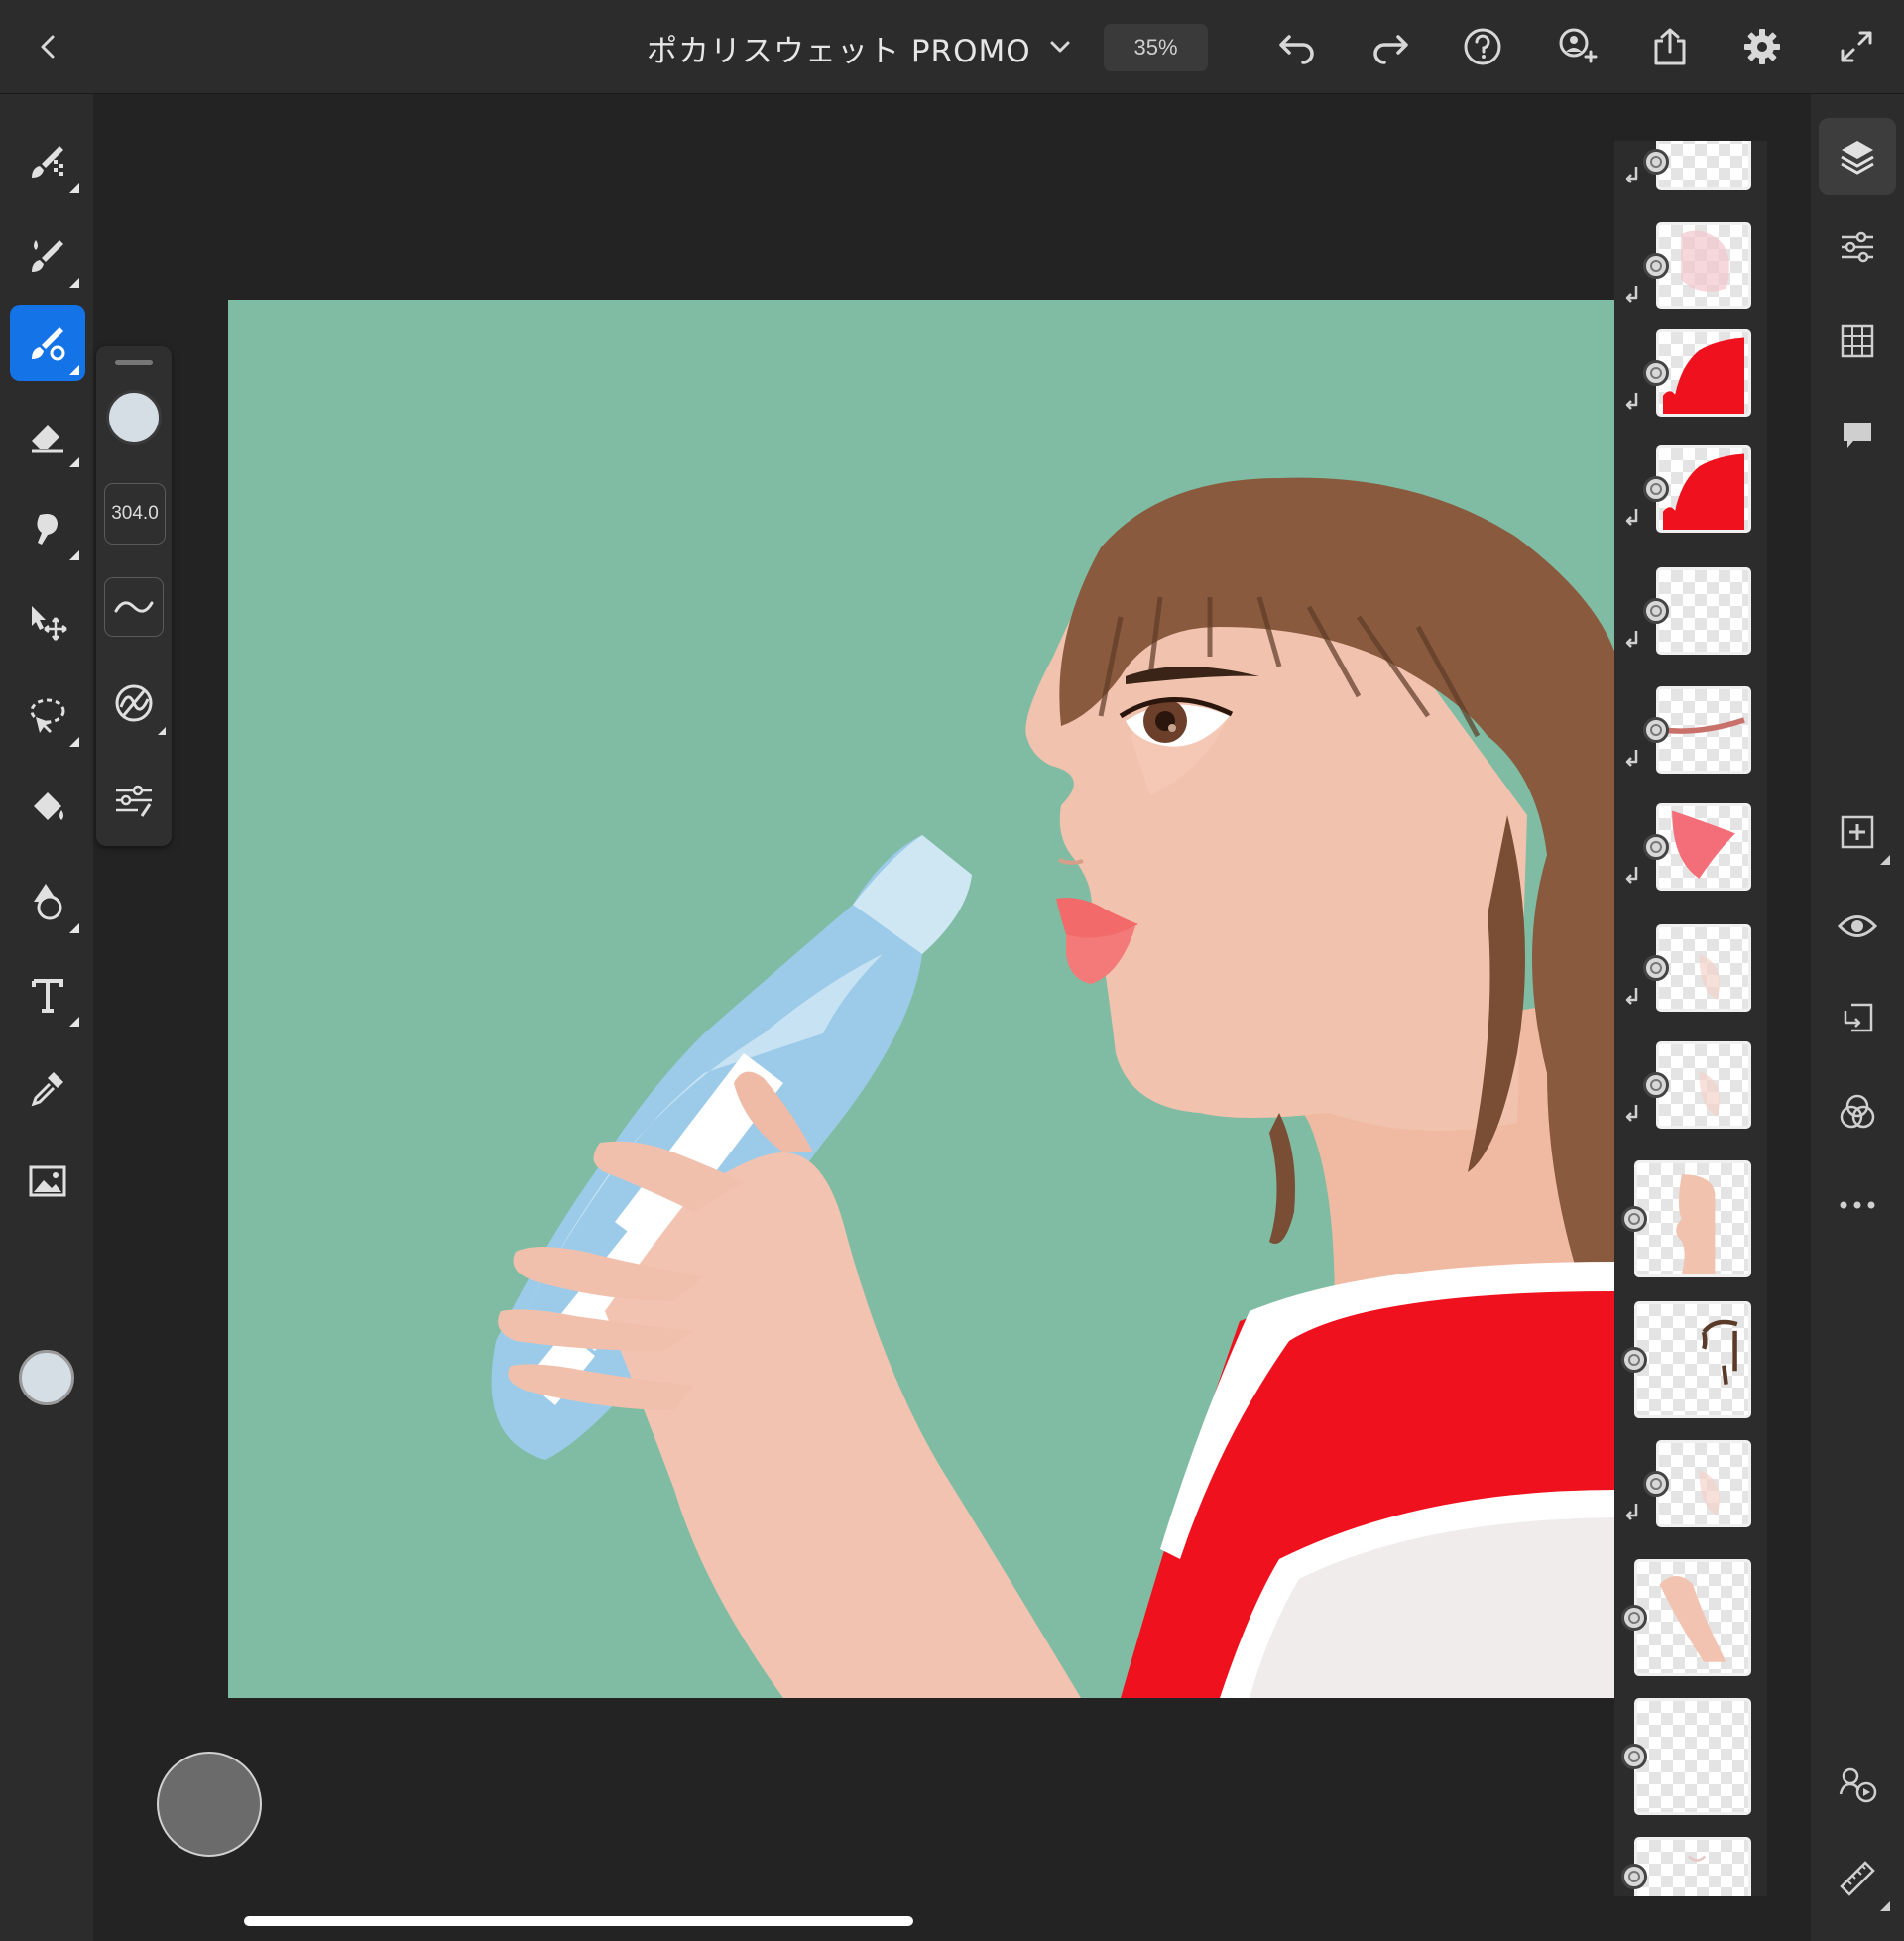 This screenshot has width=1904, height=1941. I want to click on grid-icon, so click(1857, 341).